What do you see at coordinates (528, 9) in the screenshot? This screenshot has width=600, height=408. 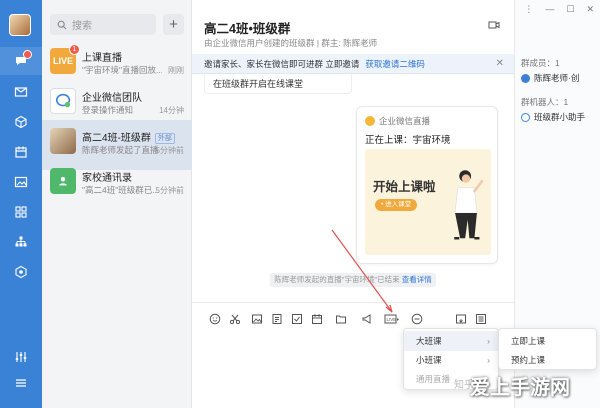 I see `pin-icon: ⋮` at bounding box center [528, 9].